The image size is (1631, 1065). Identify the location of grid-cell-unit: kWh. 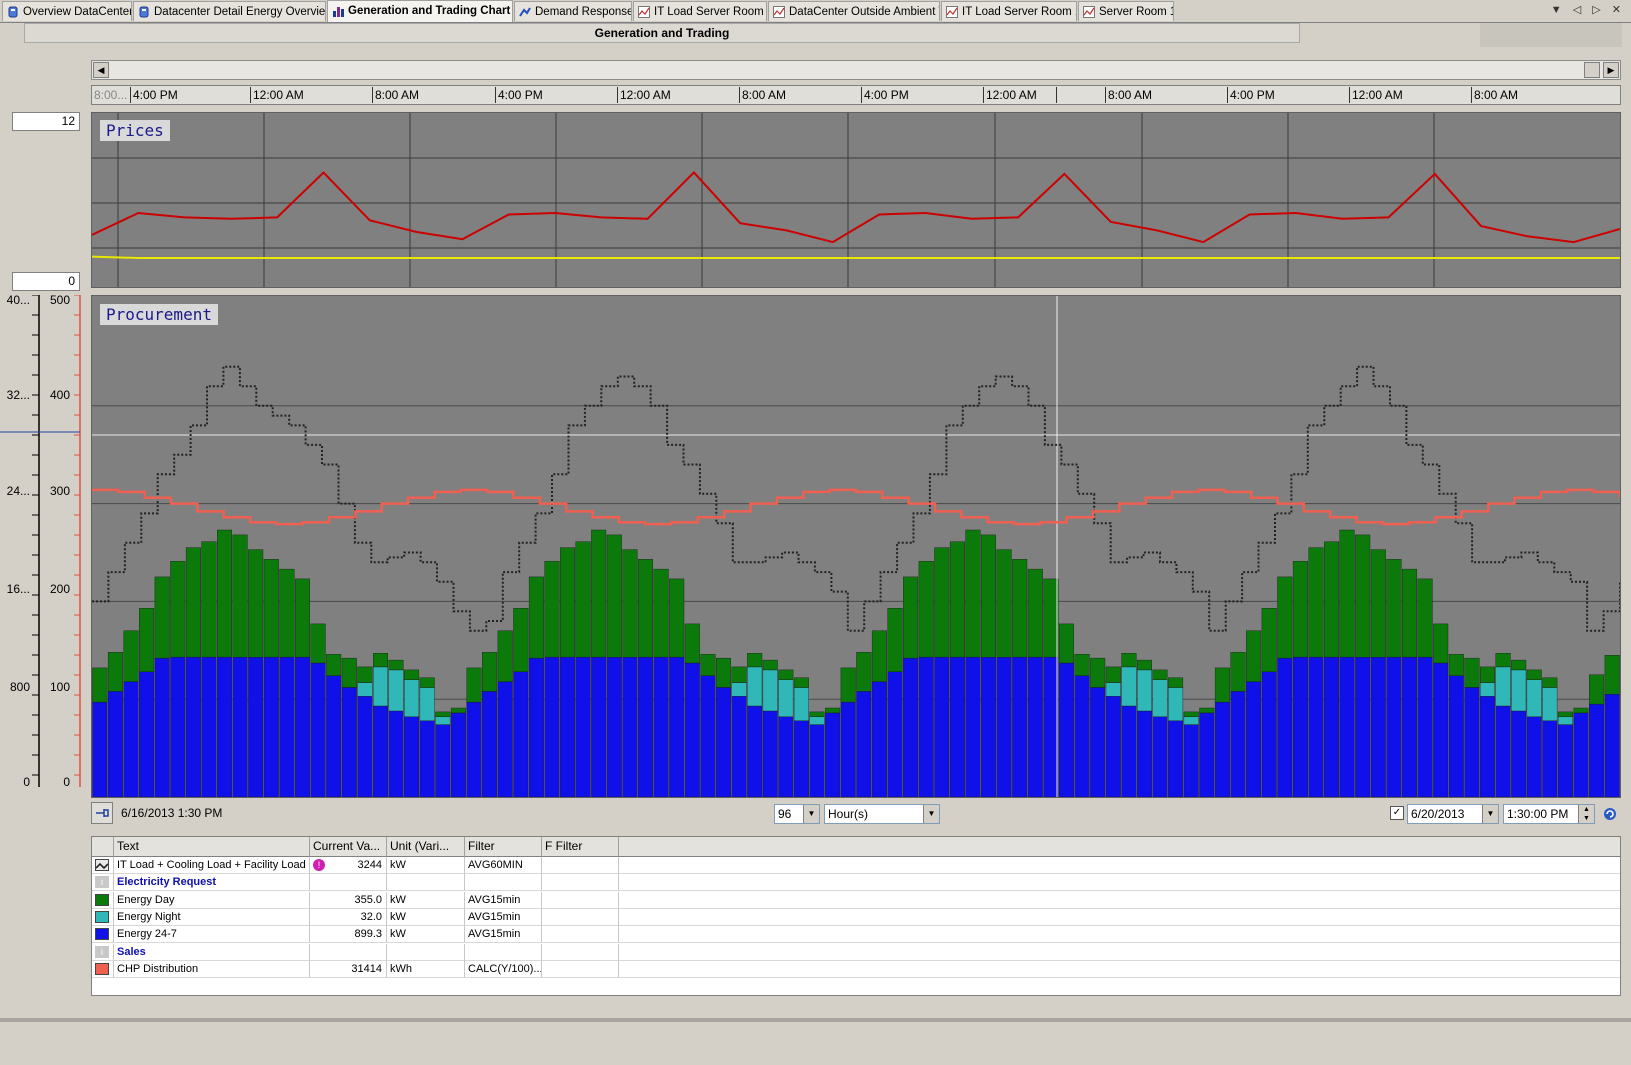
(426, 969).